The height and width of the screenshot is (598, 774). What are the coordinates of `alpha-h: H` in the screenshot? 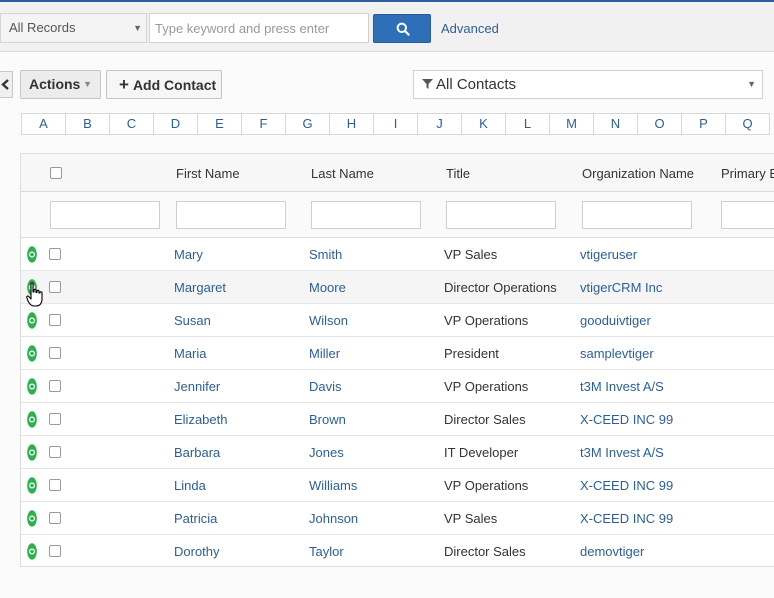 It's located at (352, 124).